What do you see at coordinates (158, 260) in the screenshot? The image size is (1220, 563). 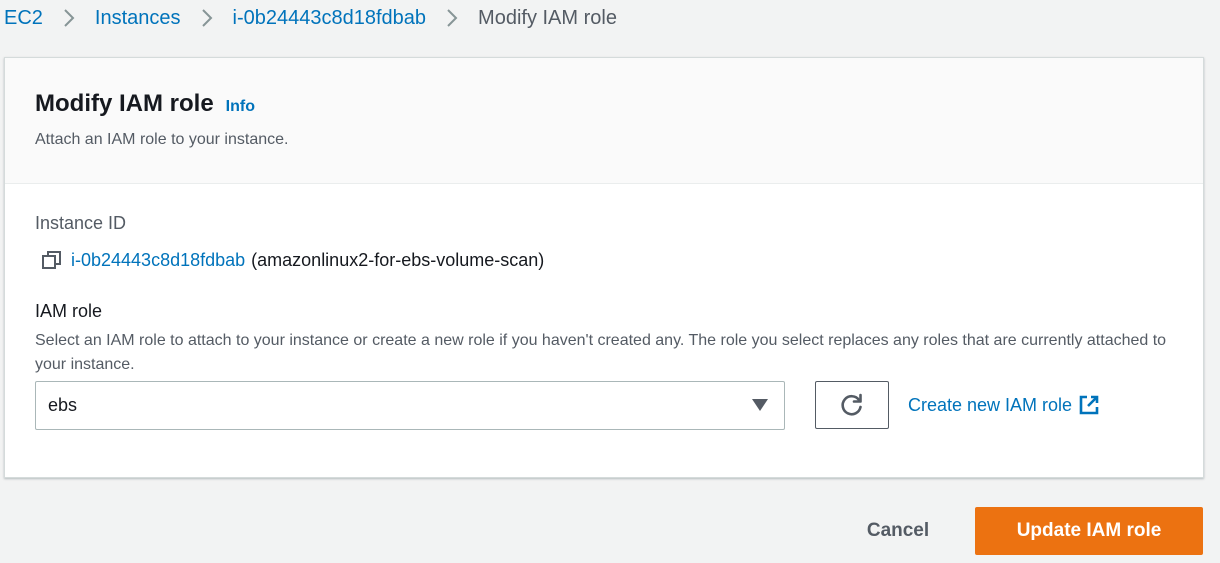 I see `instance-id-link: i-0b24443c8d18fdbab` at bounding box center [158, 260].